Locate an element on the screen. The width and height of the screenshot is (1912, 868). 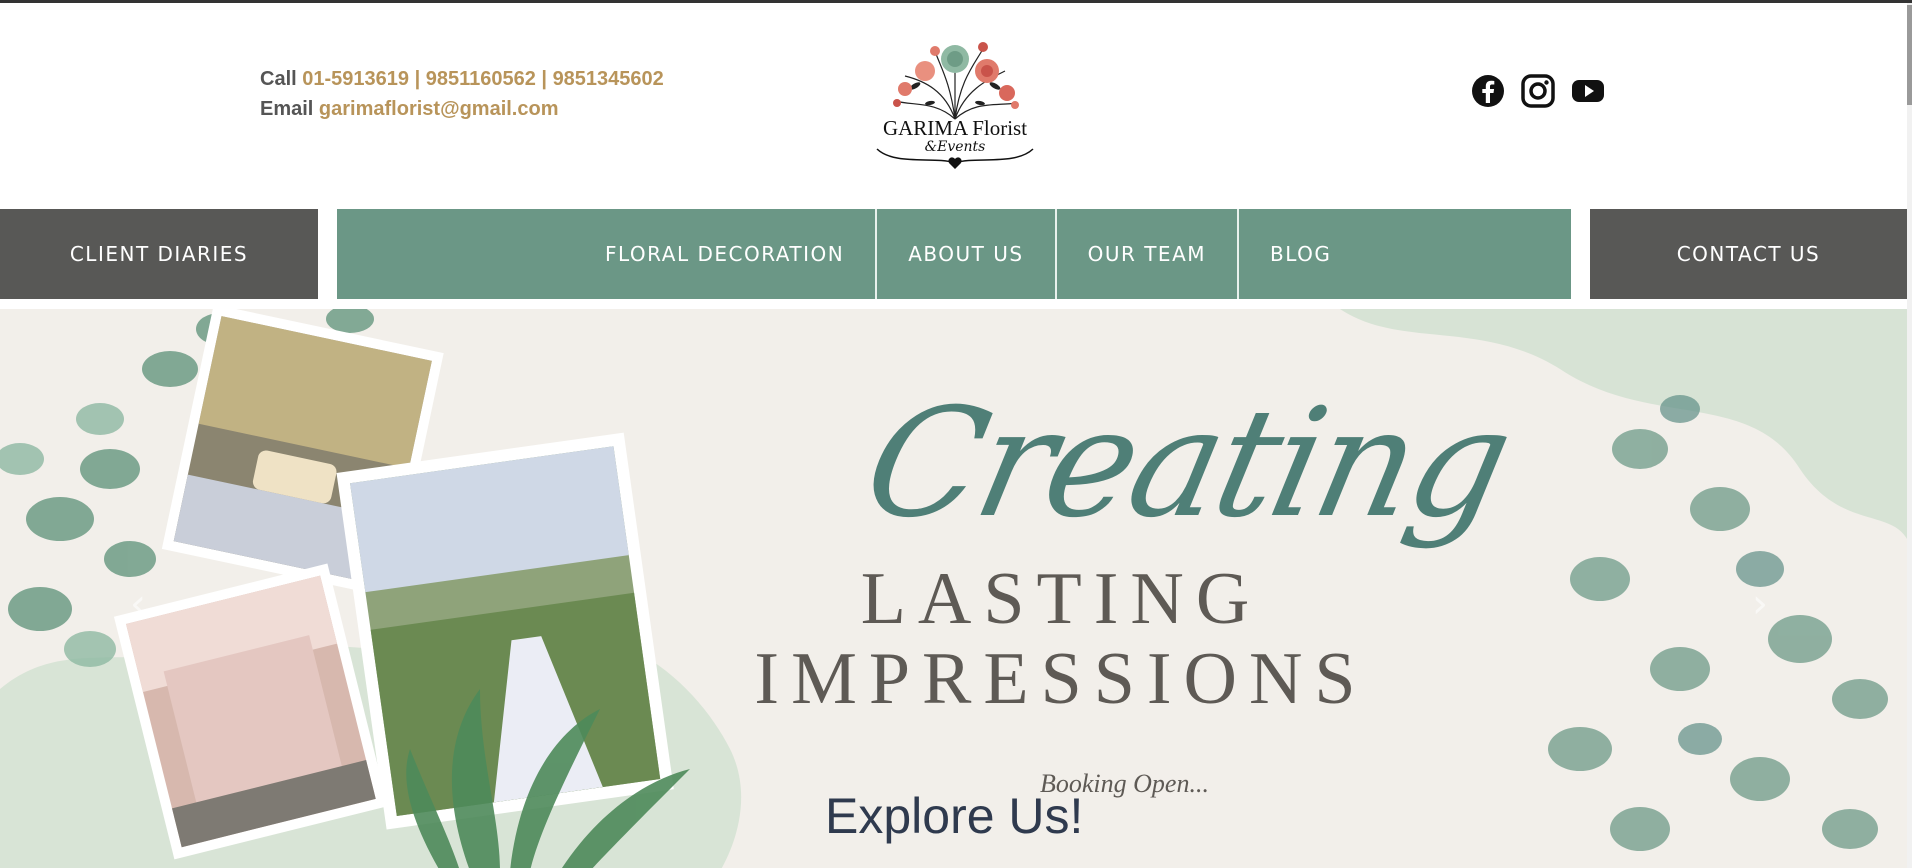
main-nav: FLORAL DECORATION ABOUT US OUR TEAM BLOG is located at coordinates (954, 254).